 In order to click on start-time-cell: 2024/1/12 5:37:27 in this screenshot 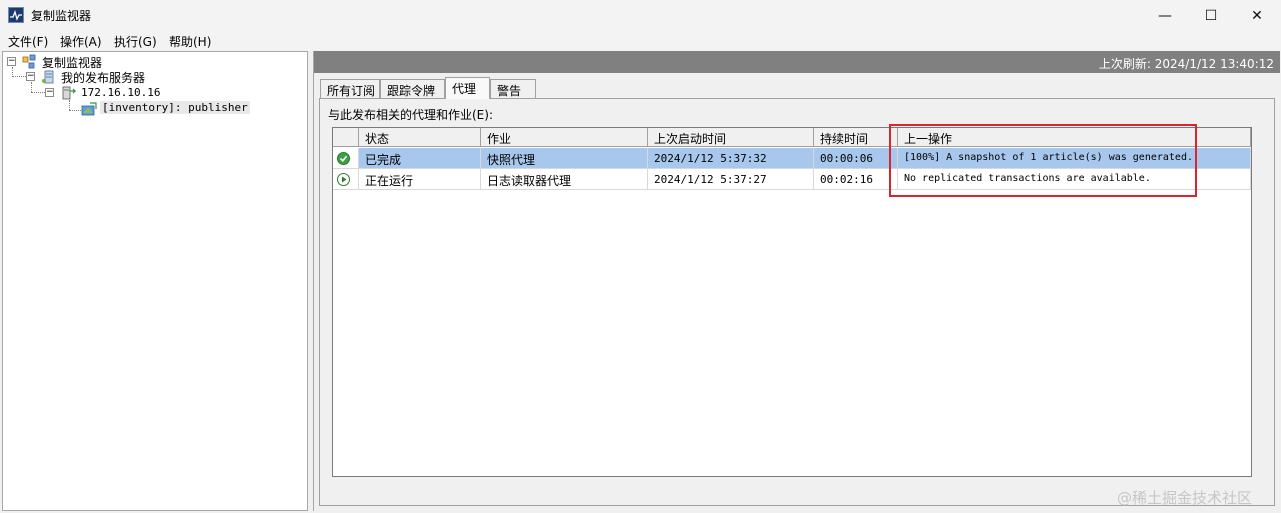, I will do `click(731, 179)`.